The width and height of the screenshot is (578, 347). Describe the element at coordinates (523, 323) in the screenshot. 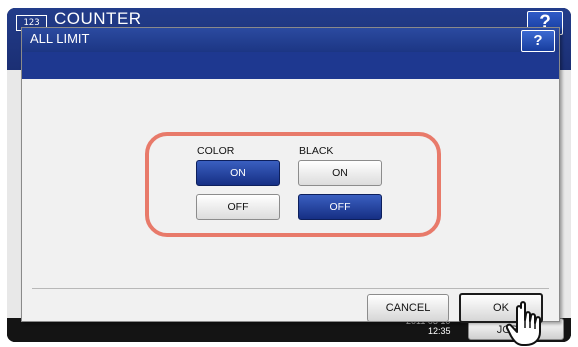

I see `pointing-hand-icon` at that location.